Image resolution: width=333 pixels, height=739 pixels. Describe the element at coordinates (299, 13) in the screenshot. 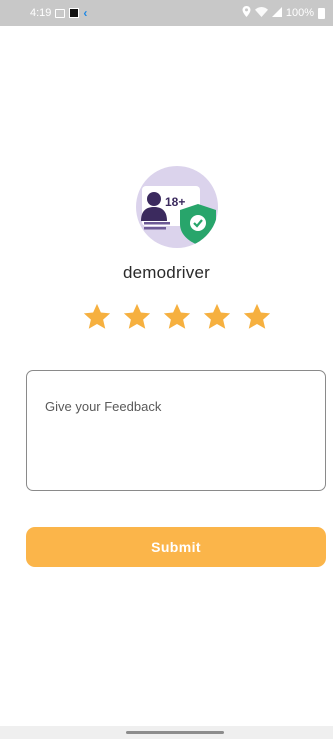

I see `battery-percent: 100%` at that location.